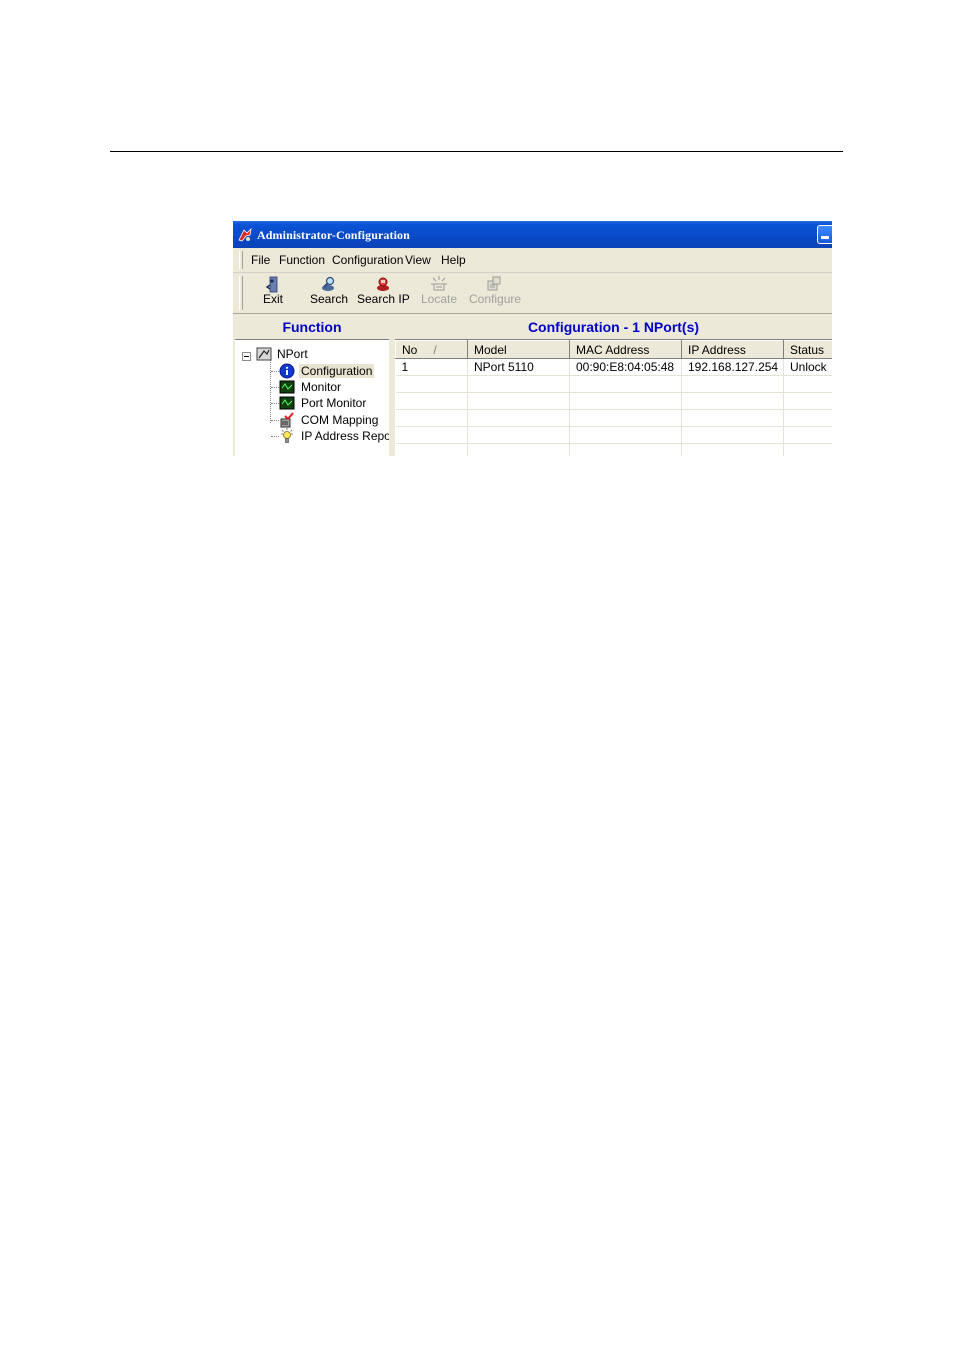 This screenshot has height=1350, width=954. Describe the element at coordinates (287, 403) in the screenshot. I see `port-monitor-icon` at that location.